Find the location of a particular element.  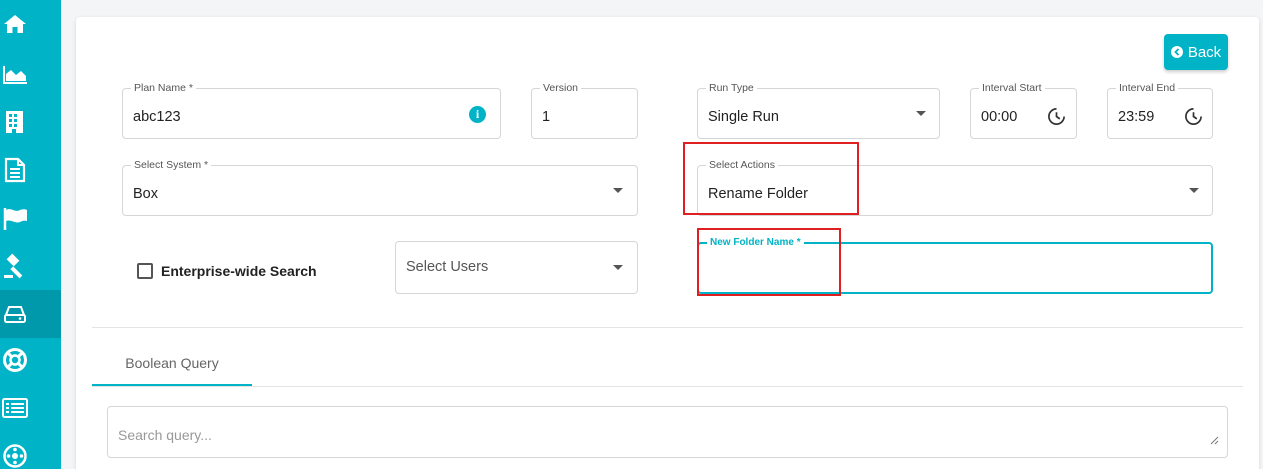

gavel-icon is located at coordinates (13, 266).